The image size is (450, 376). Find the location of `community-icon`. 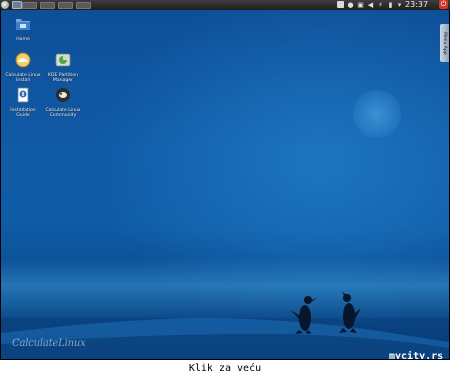

community-icon is located at coordinates (63, 95).